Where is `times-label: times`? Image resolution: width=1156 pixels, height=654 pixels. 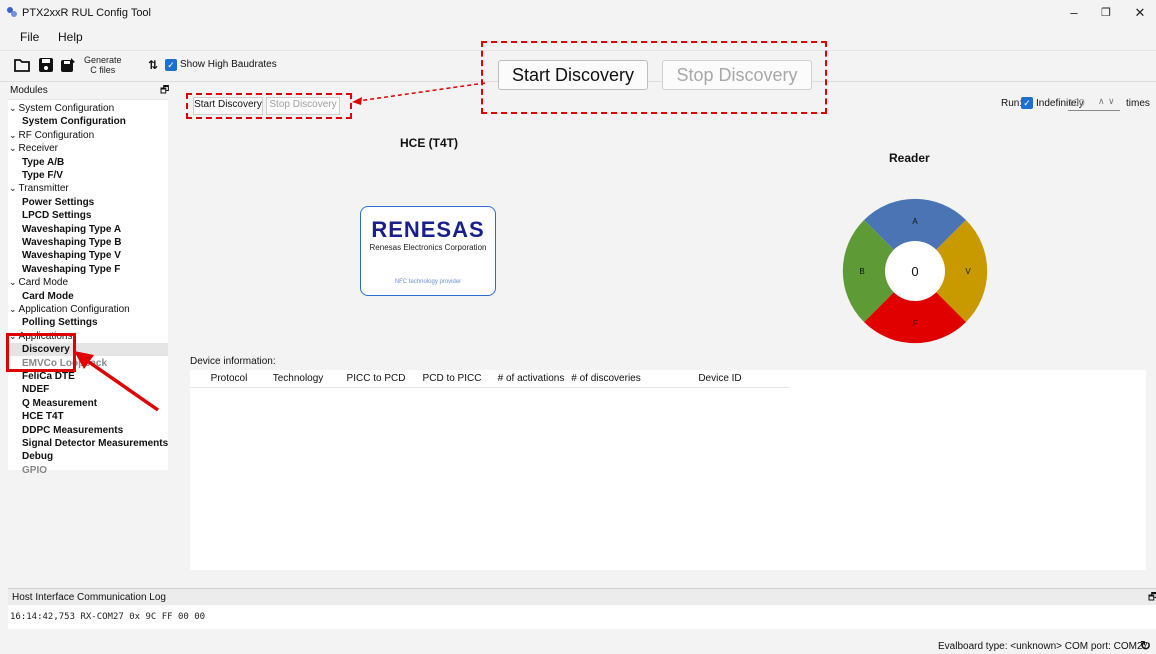 times-label: times is located at coordinates (1138, 103).